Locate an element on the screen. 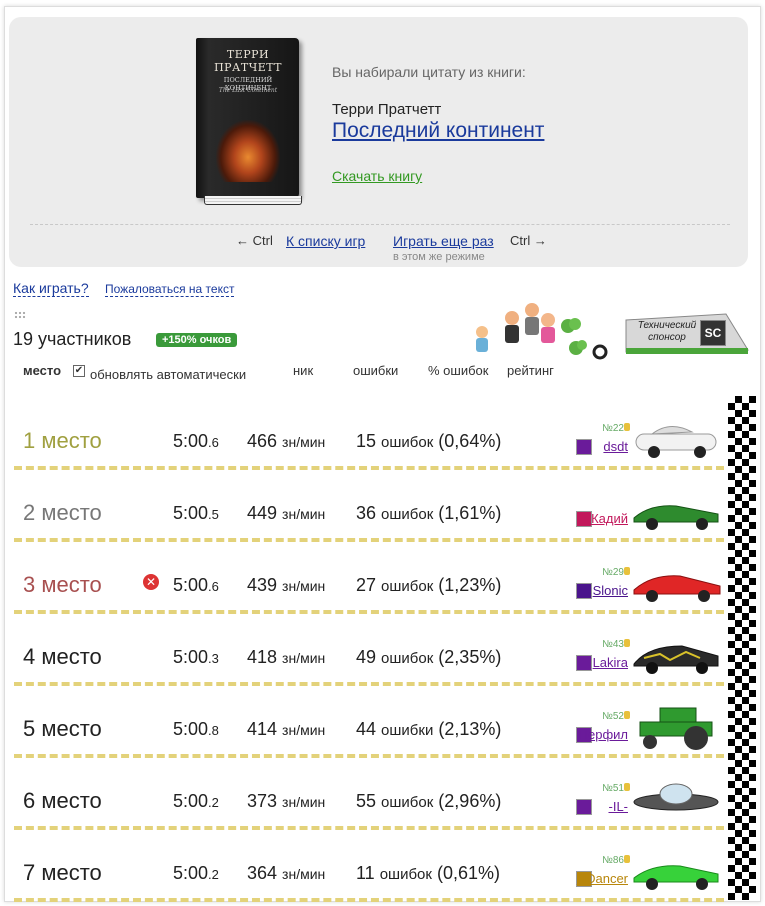 The width and height of the screenshot is (765, 906). errors-value: 49 ошибок (2,35%) is located at coordinates (429, 657).